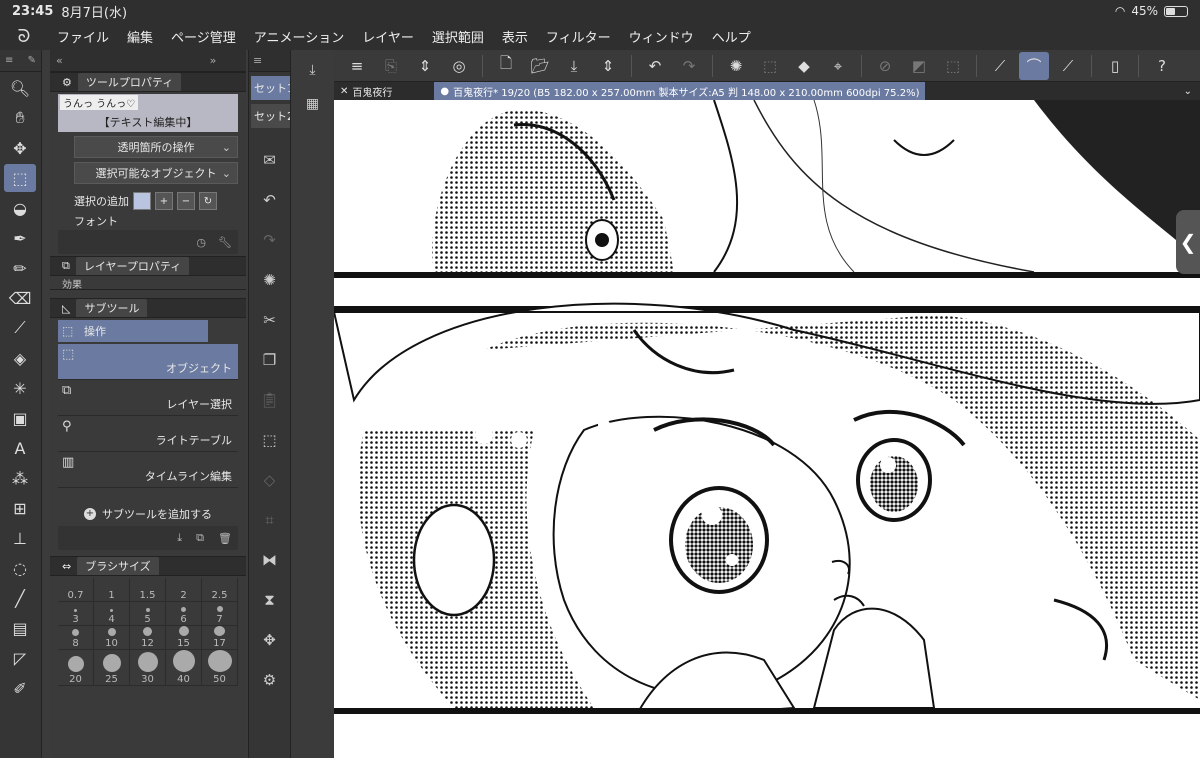 This screenshot has height=758, width=1200. Describe the element at coordinates (148, 668) in the screenshot. I see `brush-size-cell: 30` at that location.